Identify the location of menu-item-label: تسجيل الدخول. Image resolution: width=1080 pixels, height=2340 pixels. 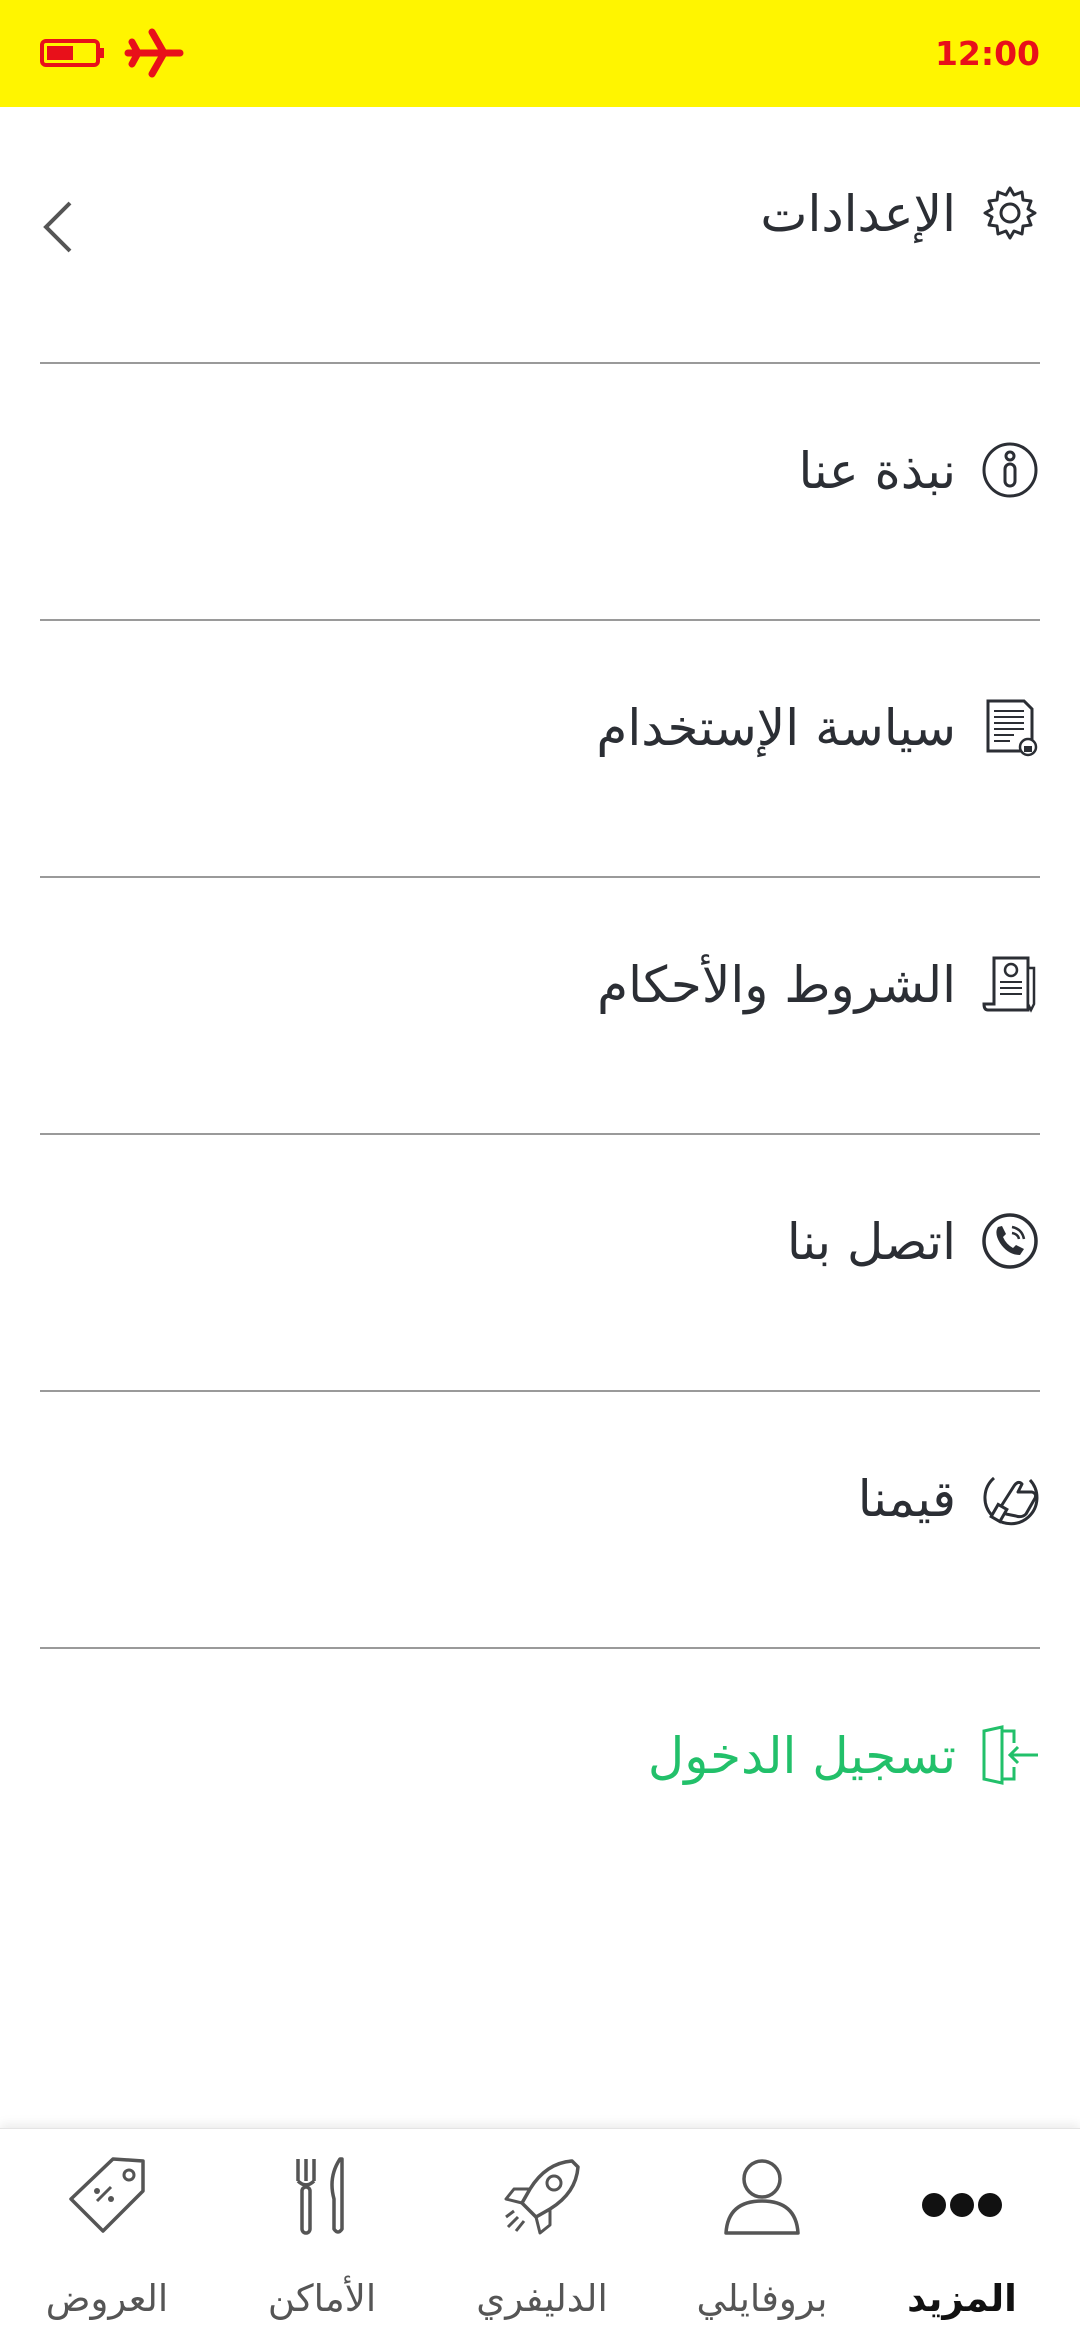
(801, 1756).